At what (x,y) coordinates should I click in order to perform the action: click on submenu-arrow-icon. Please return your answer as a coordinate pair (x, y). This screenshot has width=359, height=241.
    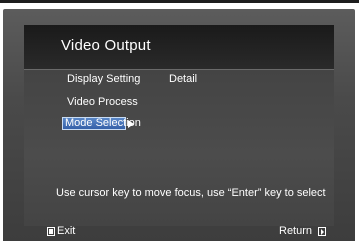
    Looking at the image, I should click on (131, 124).